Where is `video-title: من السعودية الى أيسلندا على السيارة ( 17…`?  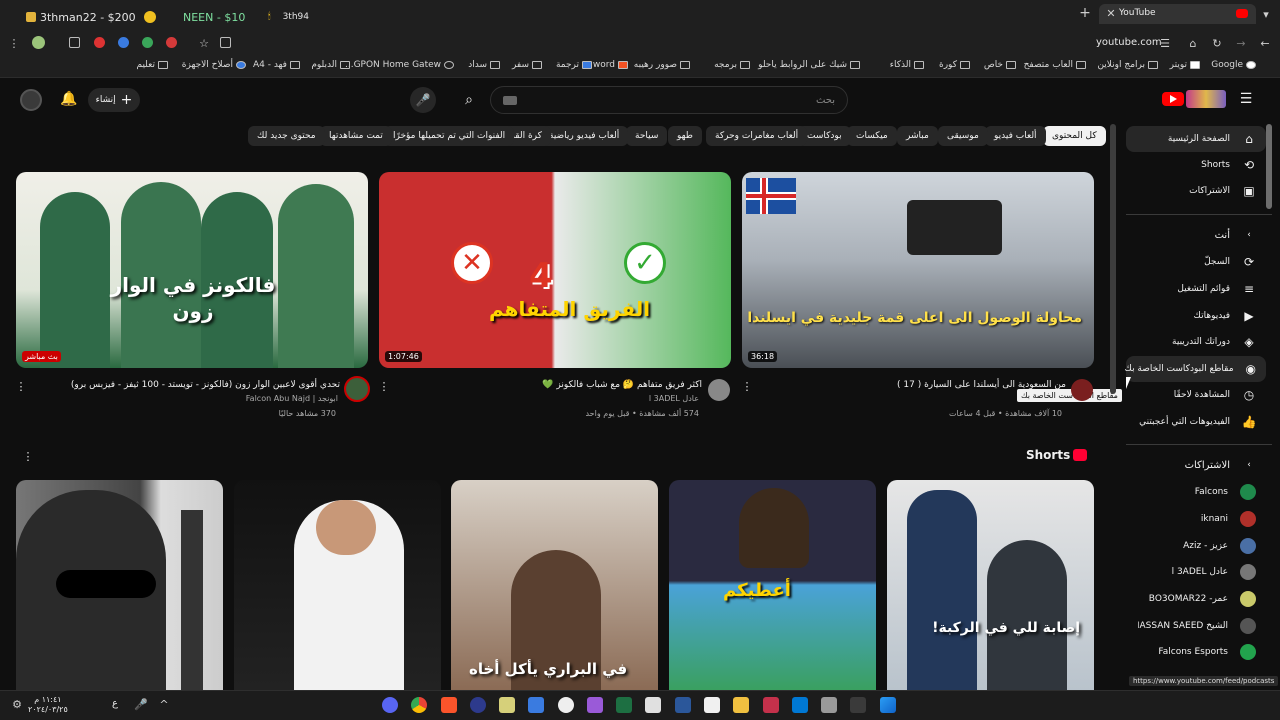 video-title: من السعودية الى أيسلندا على السيارة ( 17… is located at coordinates (981, 385).